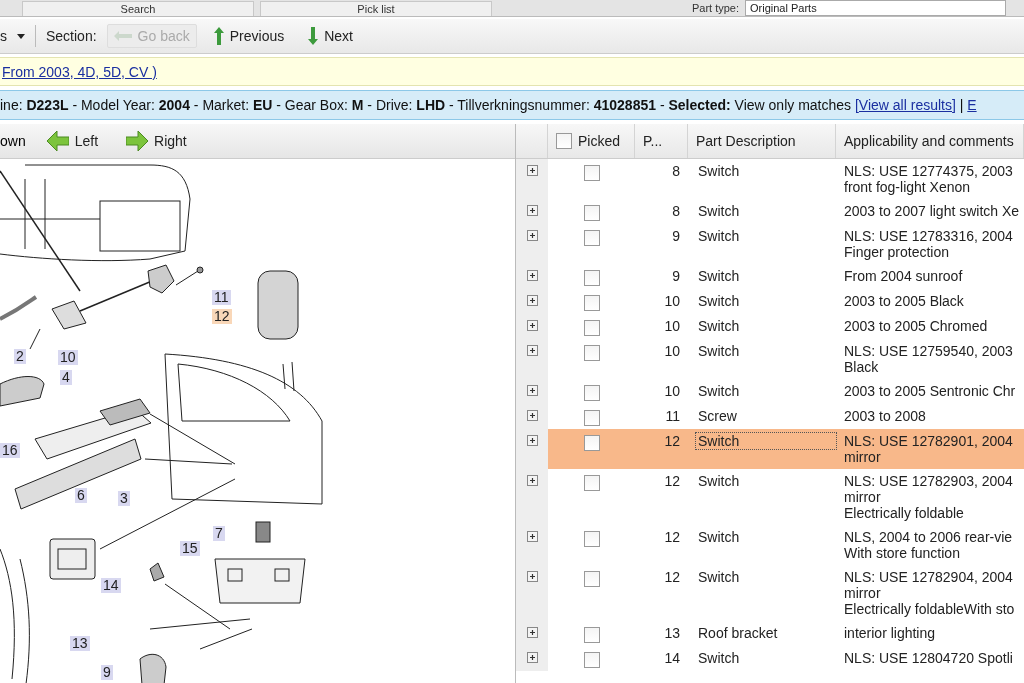 The width and height of the screenshot is (1024, 683). What do you see at coordinates (111, 585) in the screenshot?
I see `callout-number: 14` at bounding box center [111, 585].